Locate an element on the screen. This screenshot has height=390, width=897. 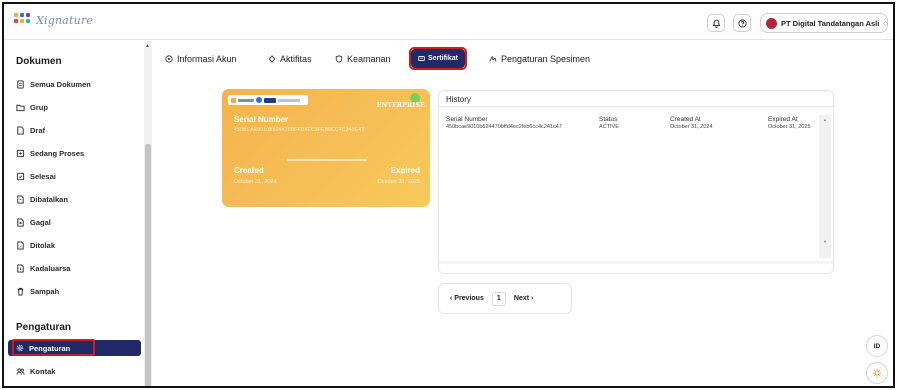
sidebar-item-selesai: Selesai is located at coordinates (36, 176).